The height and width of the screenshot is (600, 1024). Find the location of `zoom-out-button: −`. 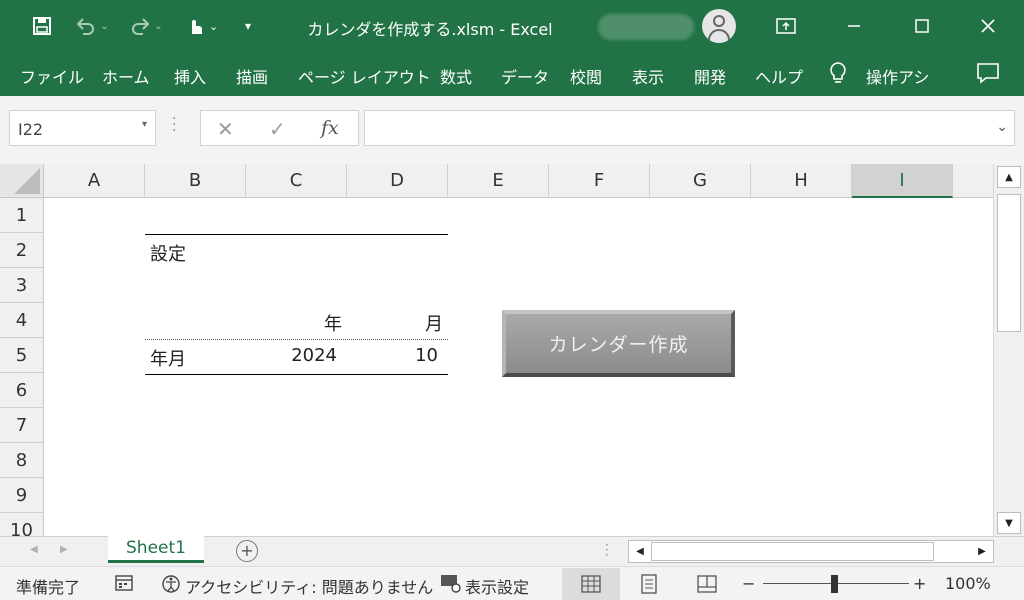

zoom-out-button: − is located at coordinates (748, 583).